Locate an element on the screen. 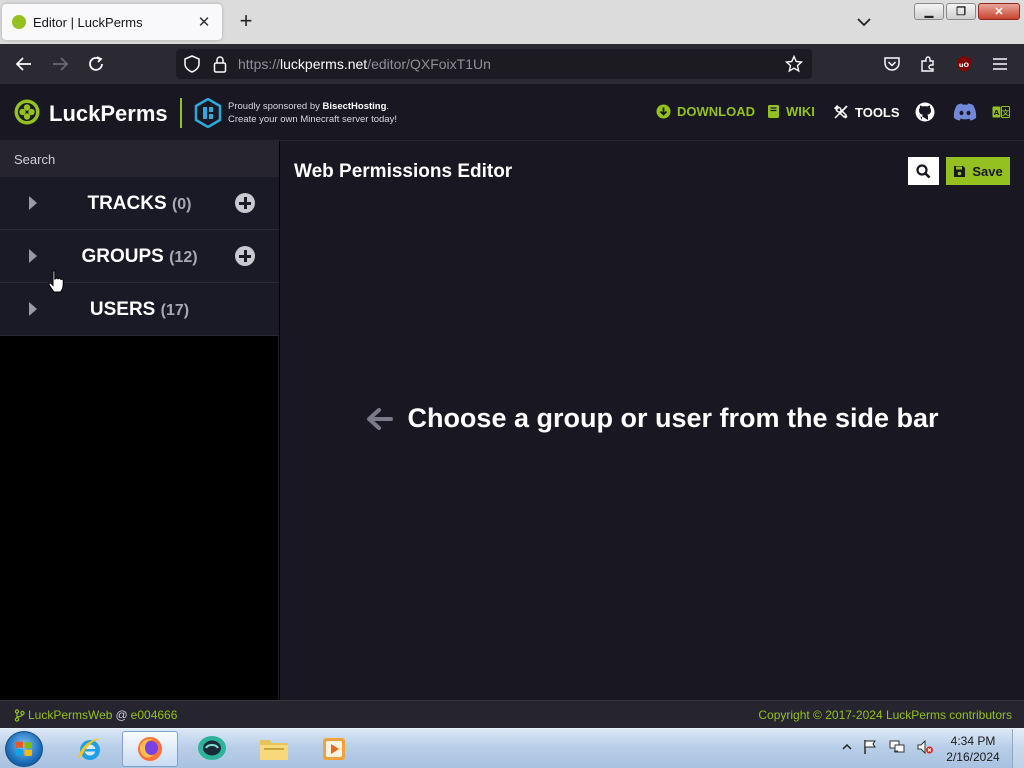  tracks-count: (0) is located at coordinates (181, 204).